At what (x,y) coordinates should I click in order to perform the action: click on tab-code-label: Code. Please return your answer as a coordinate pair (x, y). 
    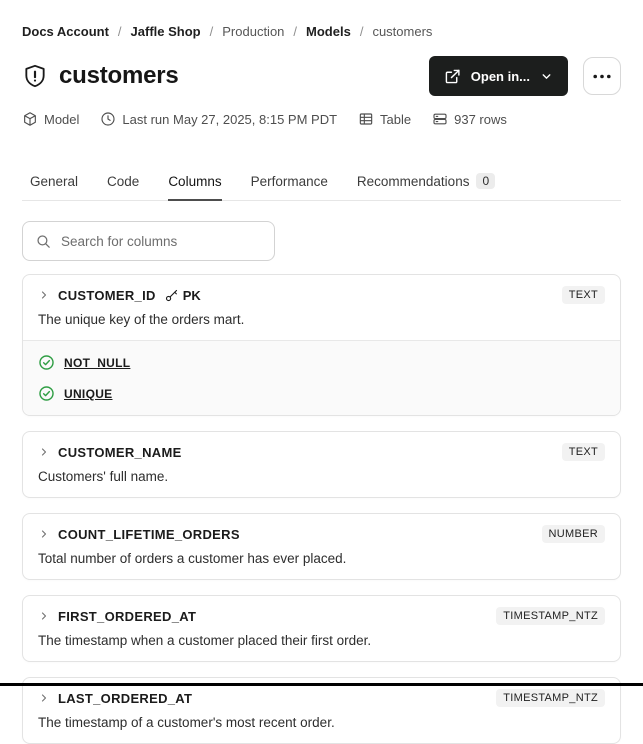
    Looking at the image, I should click on (123, 181).